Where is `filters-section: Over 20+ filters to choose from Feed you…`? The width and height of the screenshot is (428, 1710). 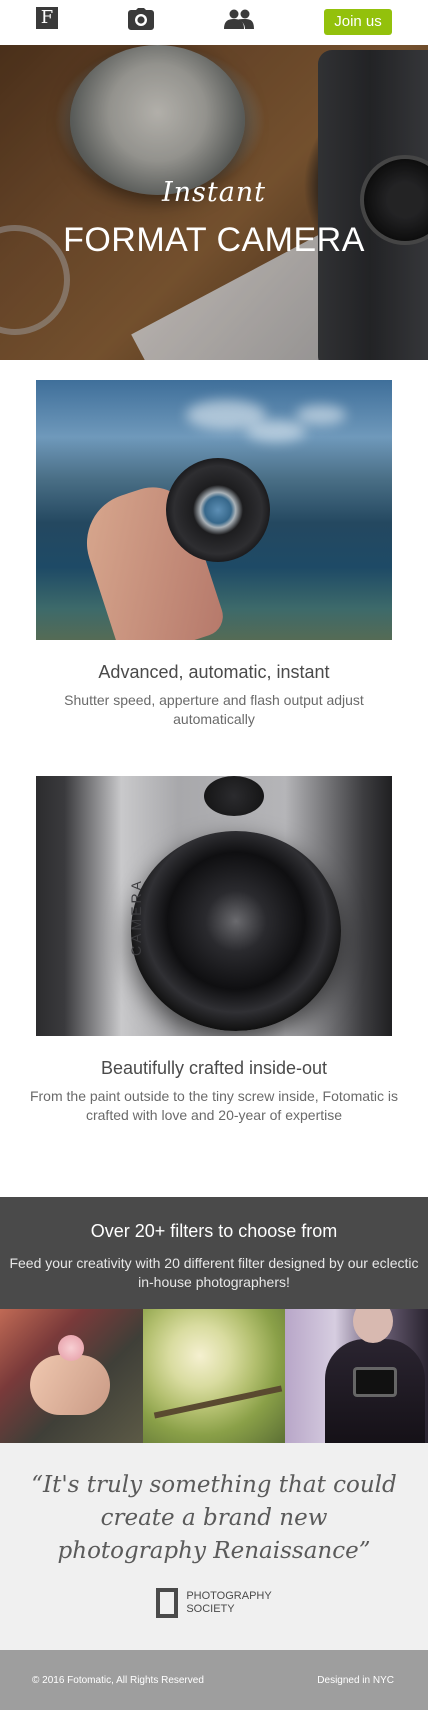
filters-section: Over 20+ filters to choose from Feed you… is located at coordinates (214, 1253).